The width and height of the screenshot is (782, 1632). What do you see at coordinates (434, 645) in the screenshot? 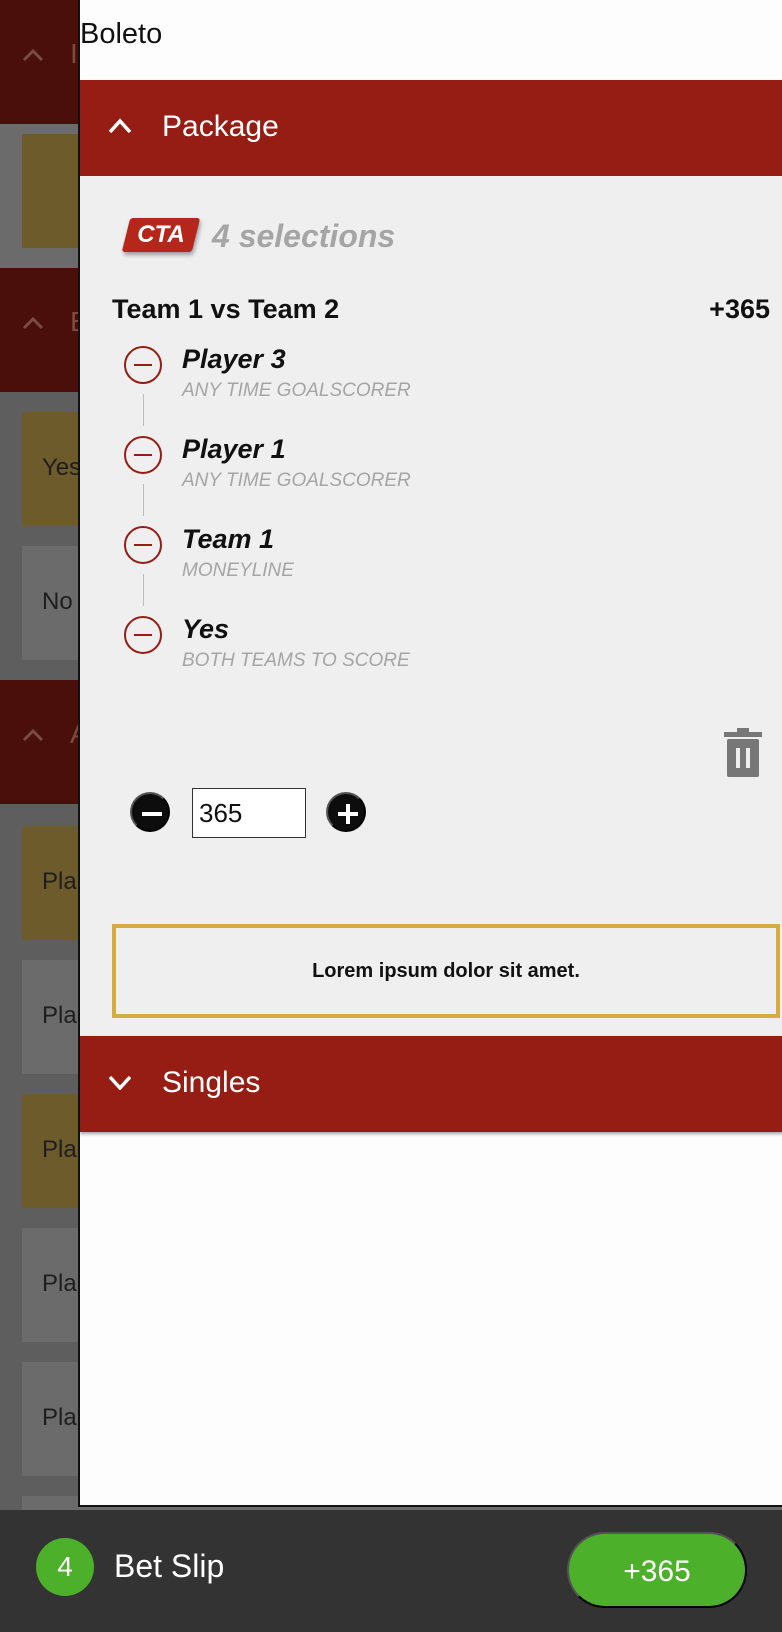
I see `selection-leg: Yes BOTH TEAMS TO SCORE` at bounding box center [434, 645].